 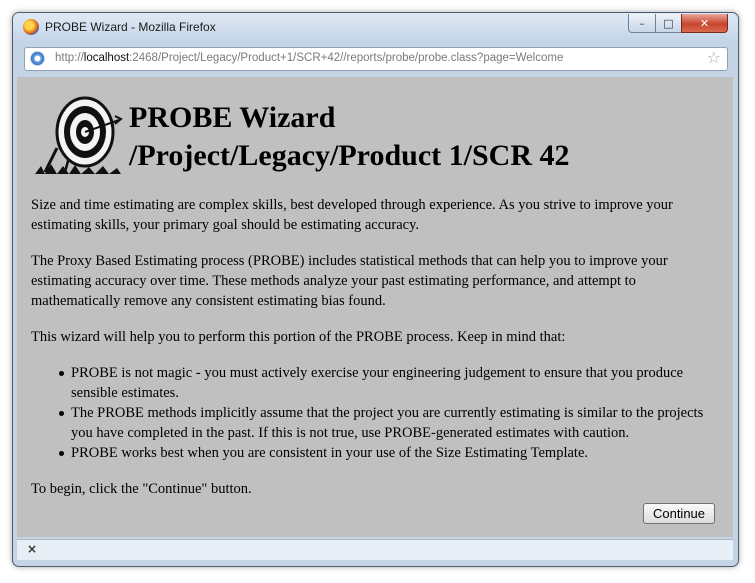 What do you see at coordinates (668, 23) in the screenshot?
I see `maximize-button: □` at bounding box center [668, 23].